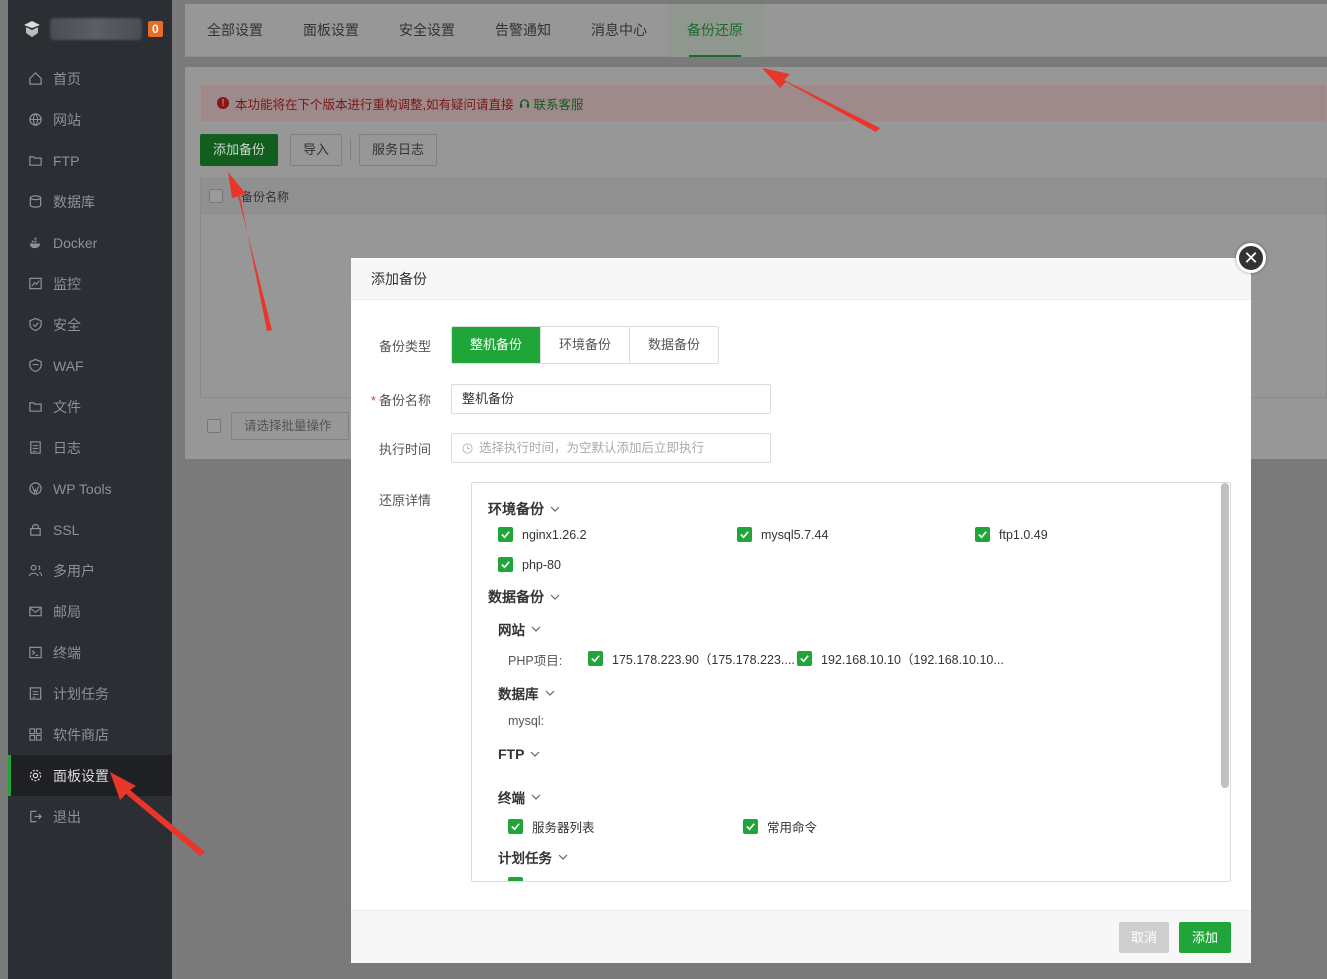  Describe the element at coordinates (496, 345) in the screenshot. I see `type-full-machine: 整机备份` at that location.